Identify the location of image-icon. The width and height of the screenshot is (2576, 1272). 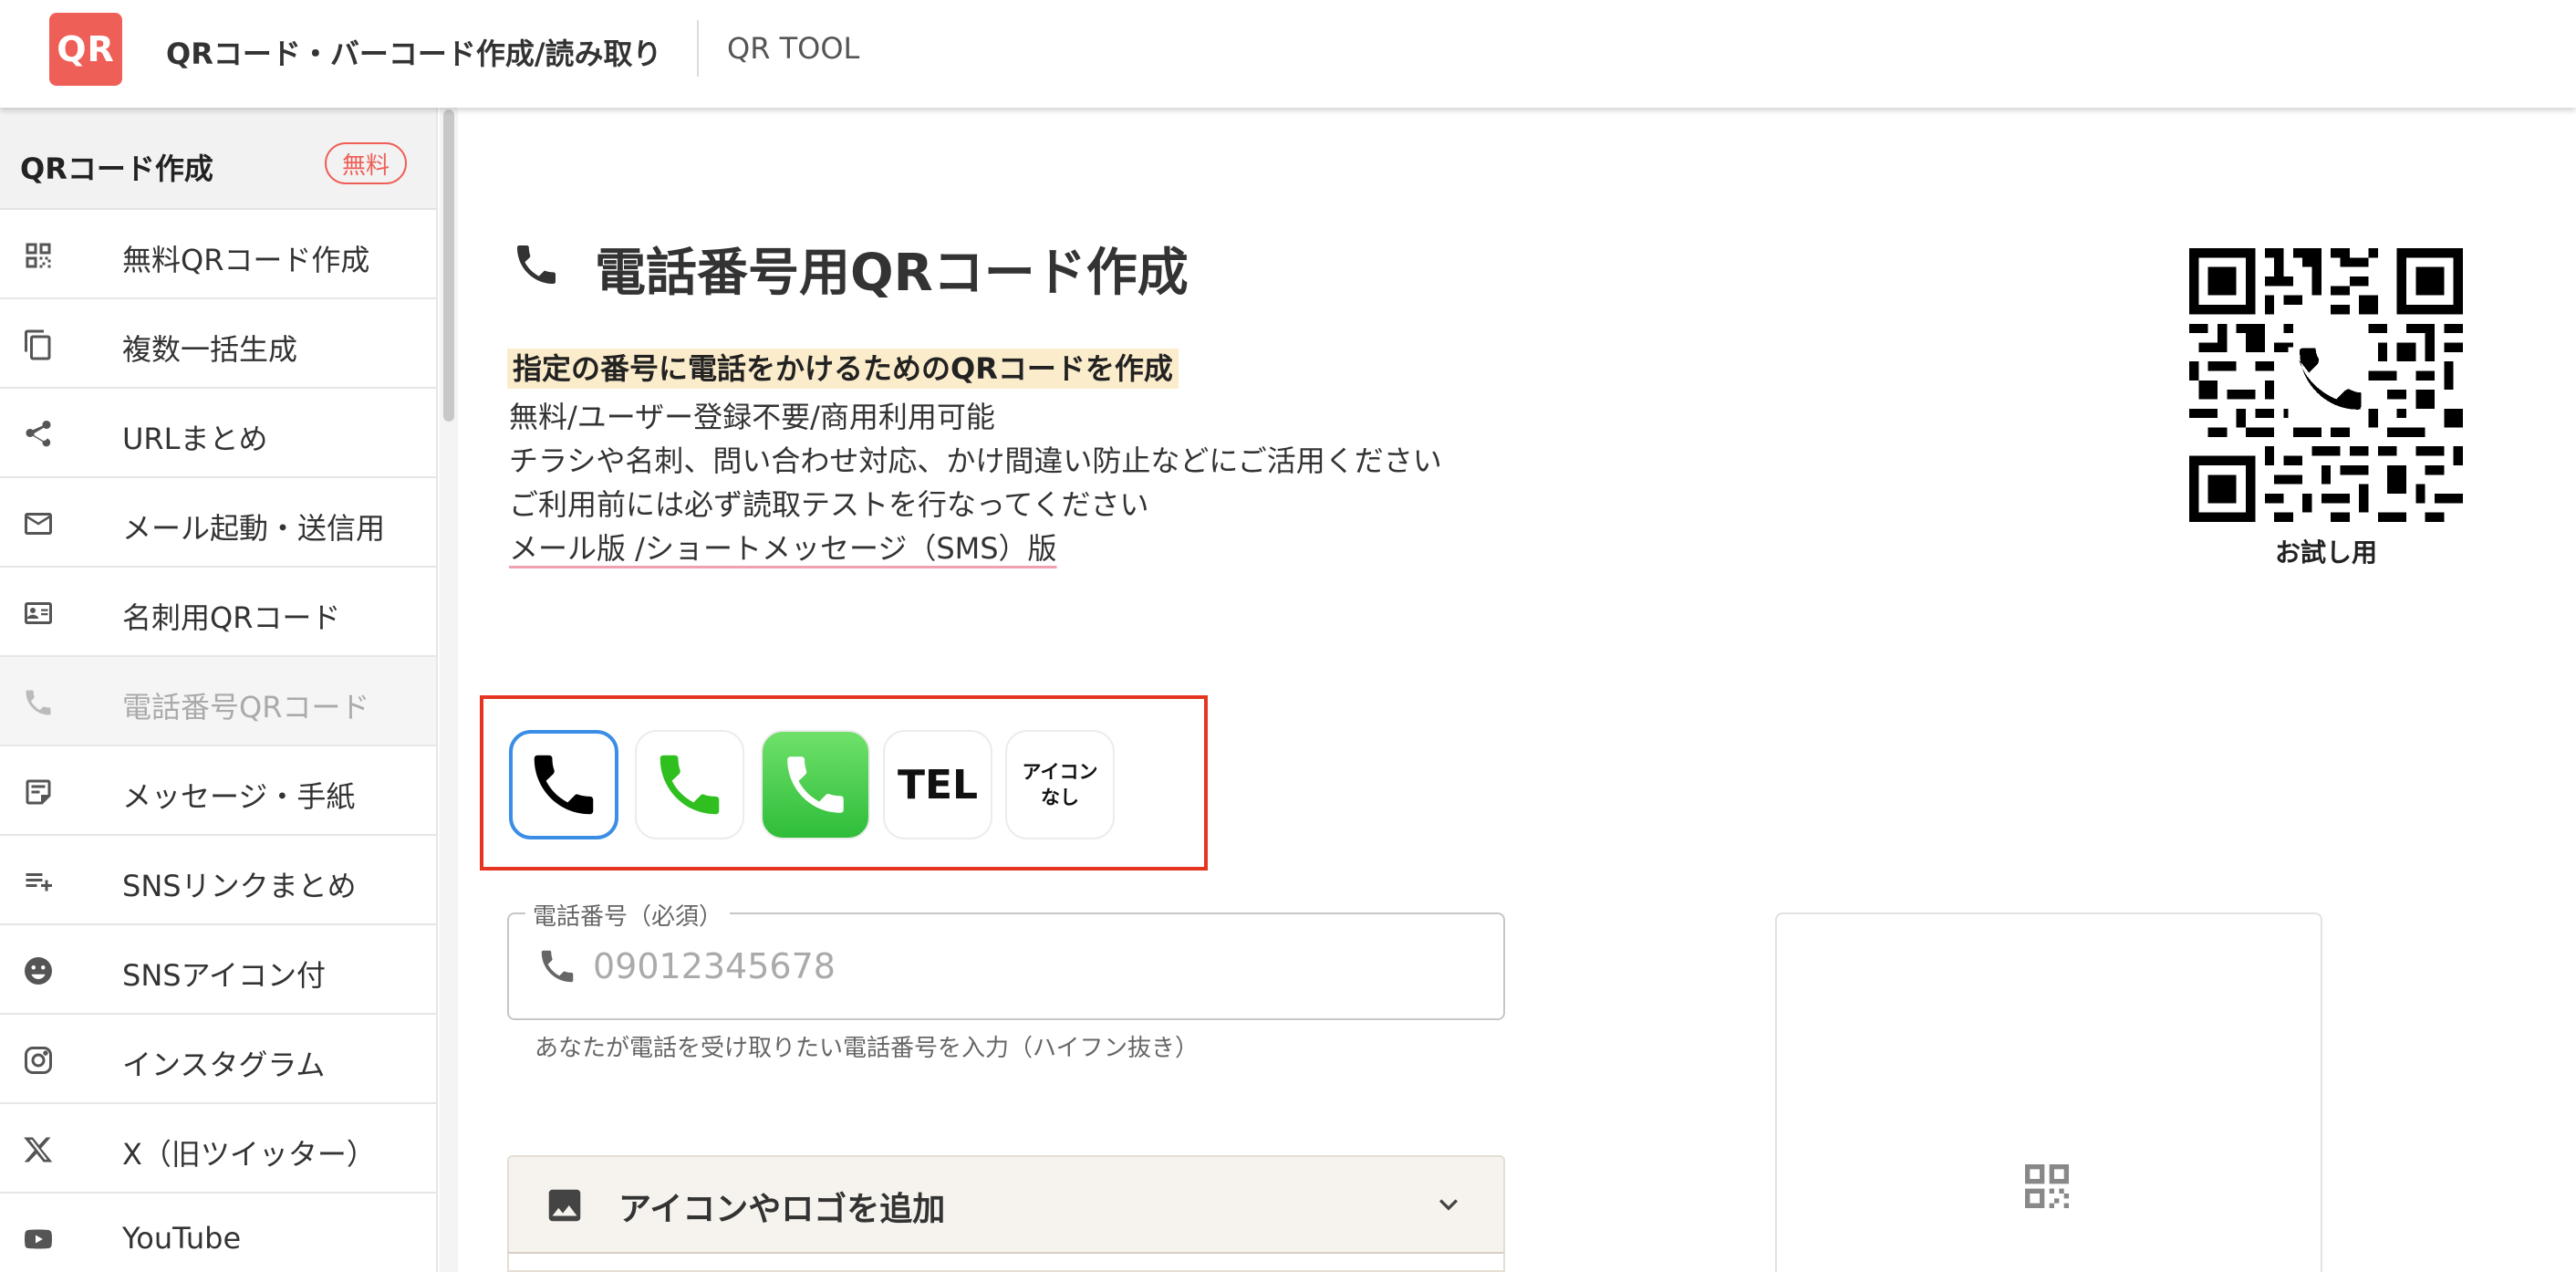
(565, 1205).